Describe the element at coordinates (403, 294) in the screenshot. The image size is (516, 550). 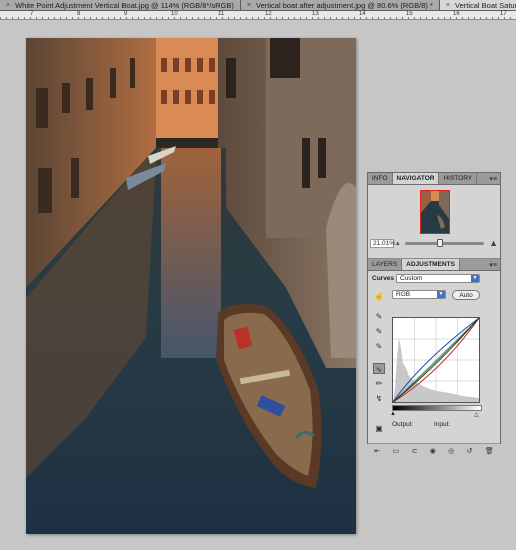
I see `channel-value: RGB` at that location.